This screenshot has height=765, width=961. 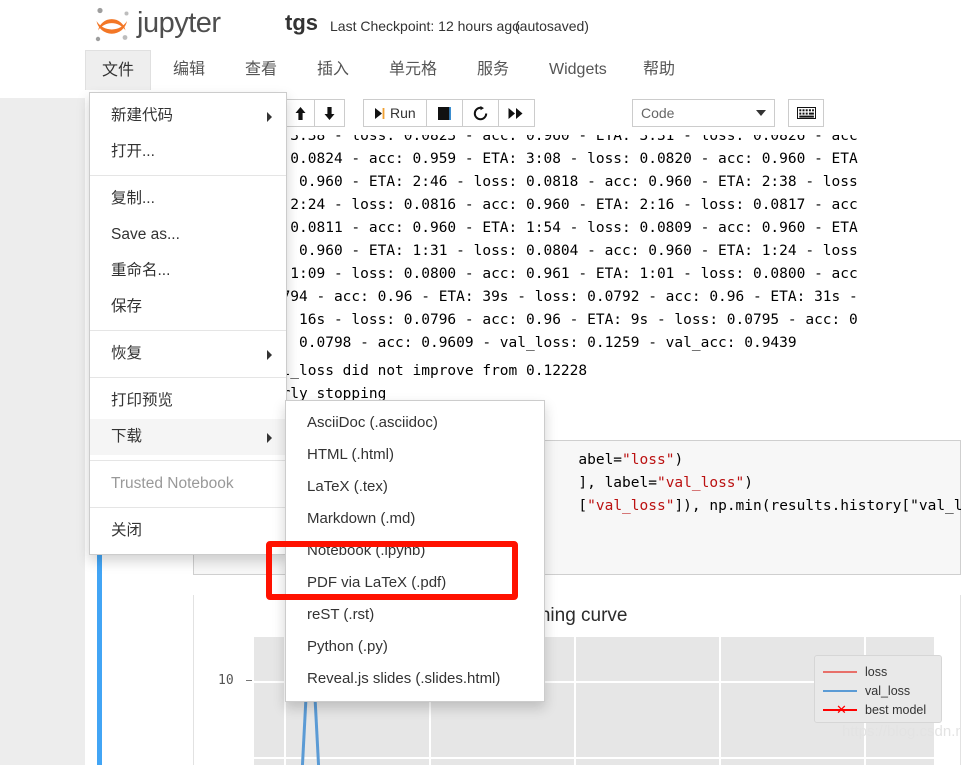 I want to click on file-menu-item-label: 下载, so click(x=127, y=436).